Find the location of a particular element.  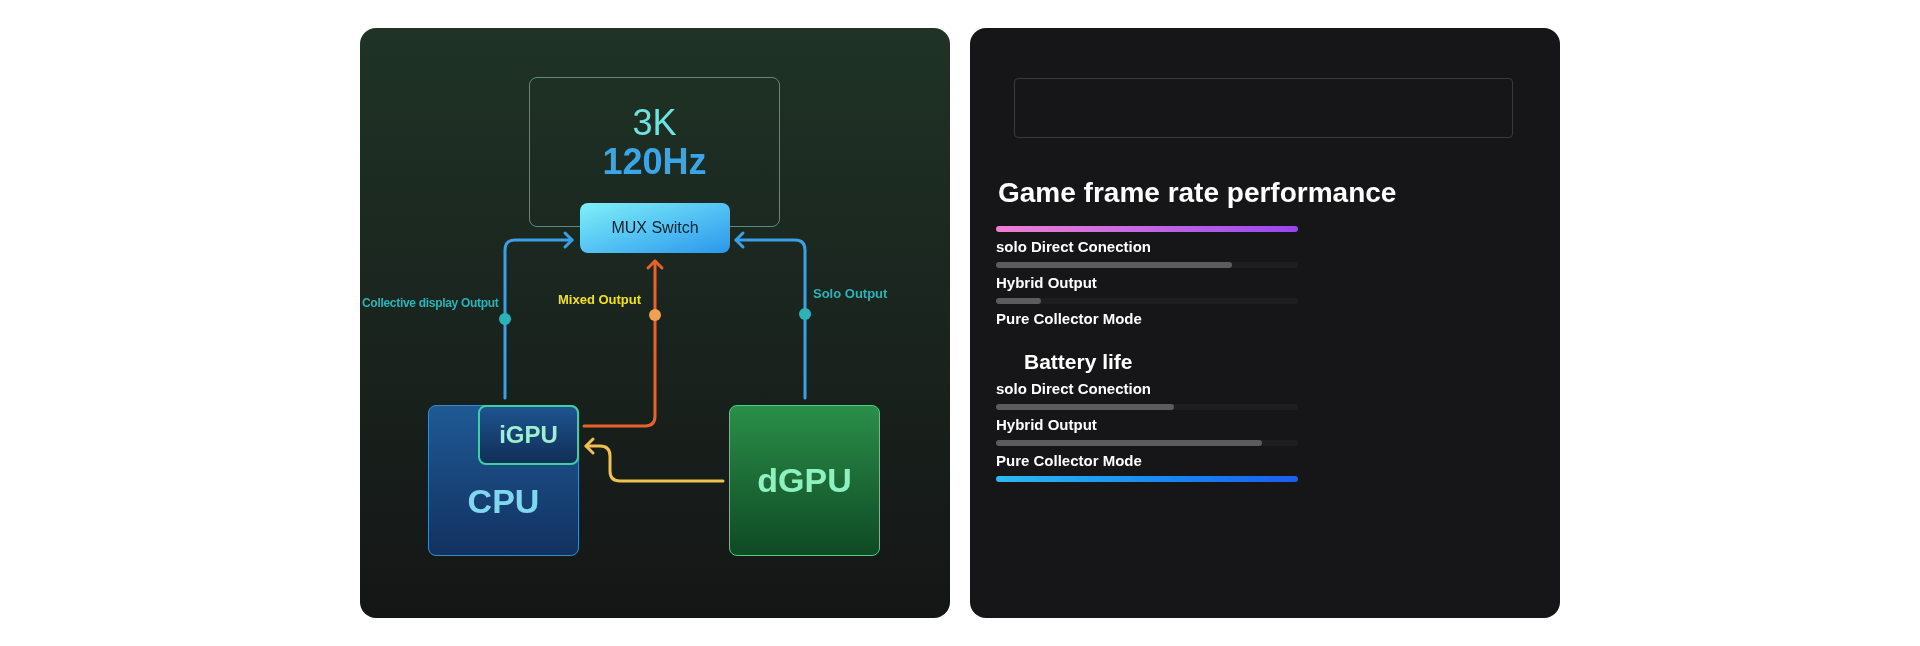

refresh-rate-text: 120Hz is located at coordinates (654, 162).